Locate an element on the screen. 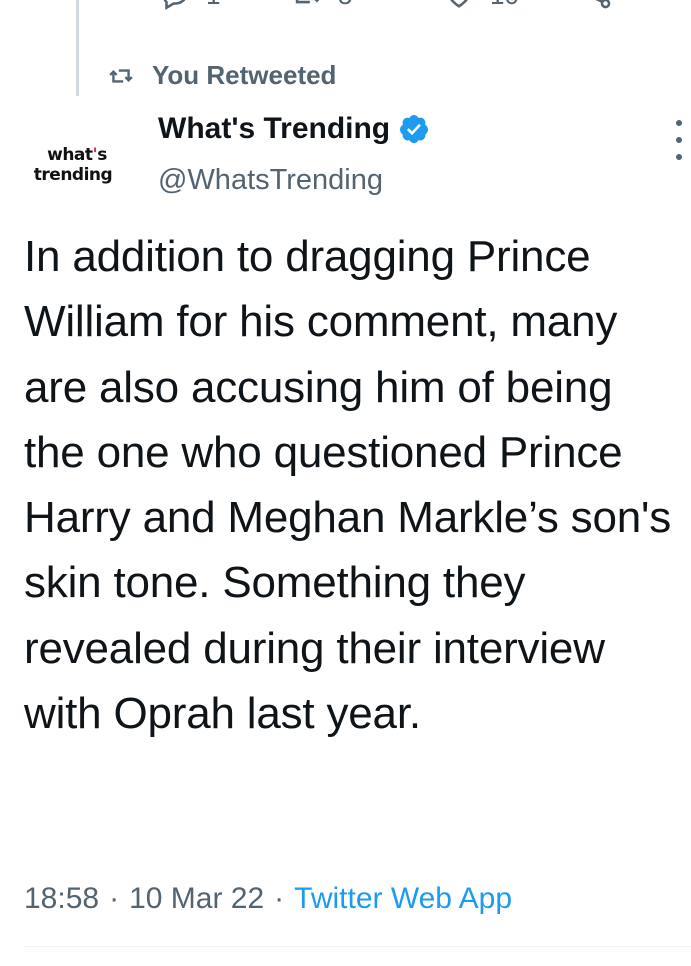 The image size is (691, 966). avatar: what's trending is located at coordinates (73, 165).